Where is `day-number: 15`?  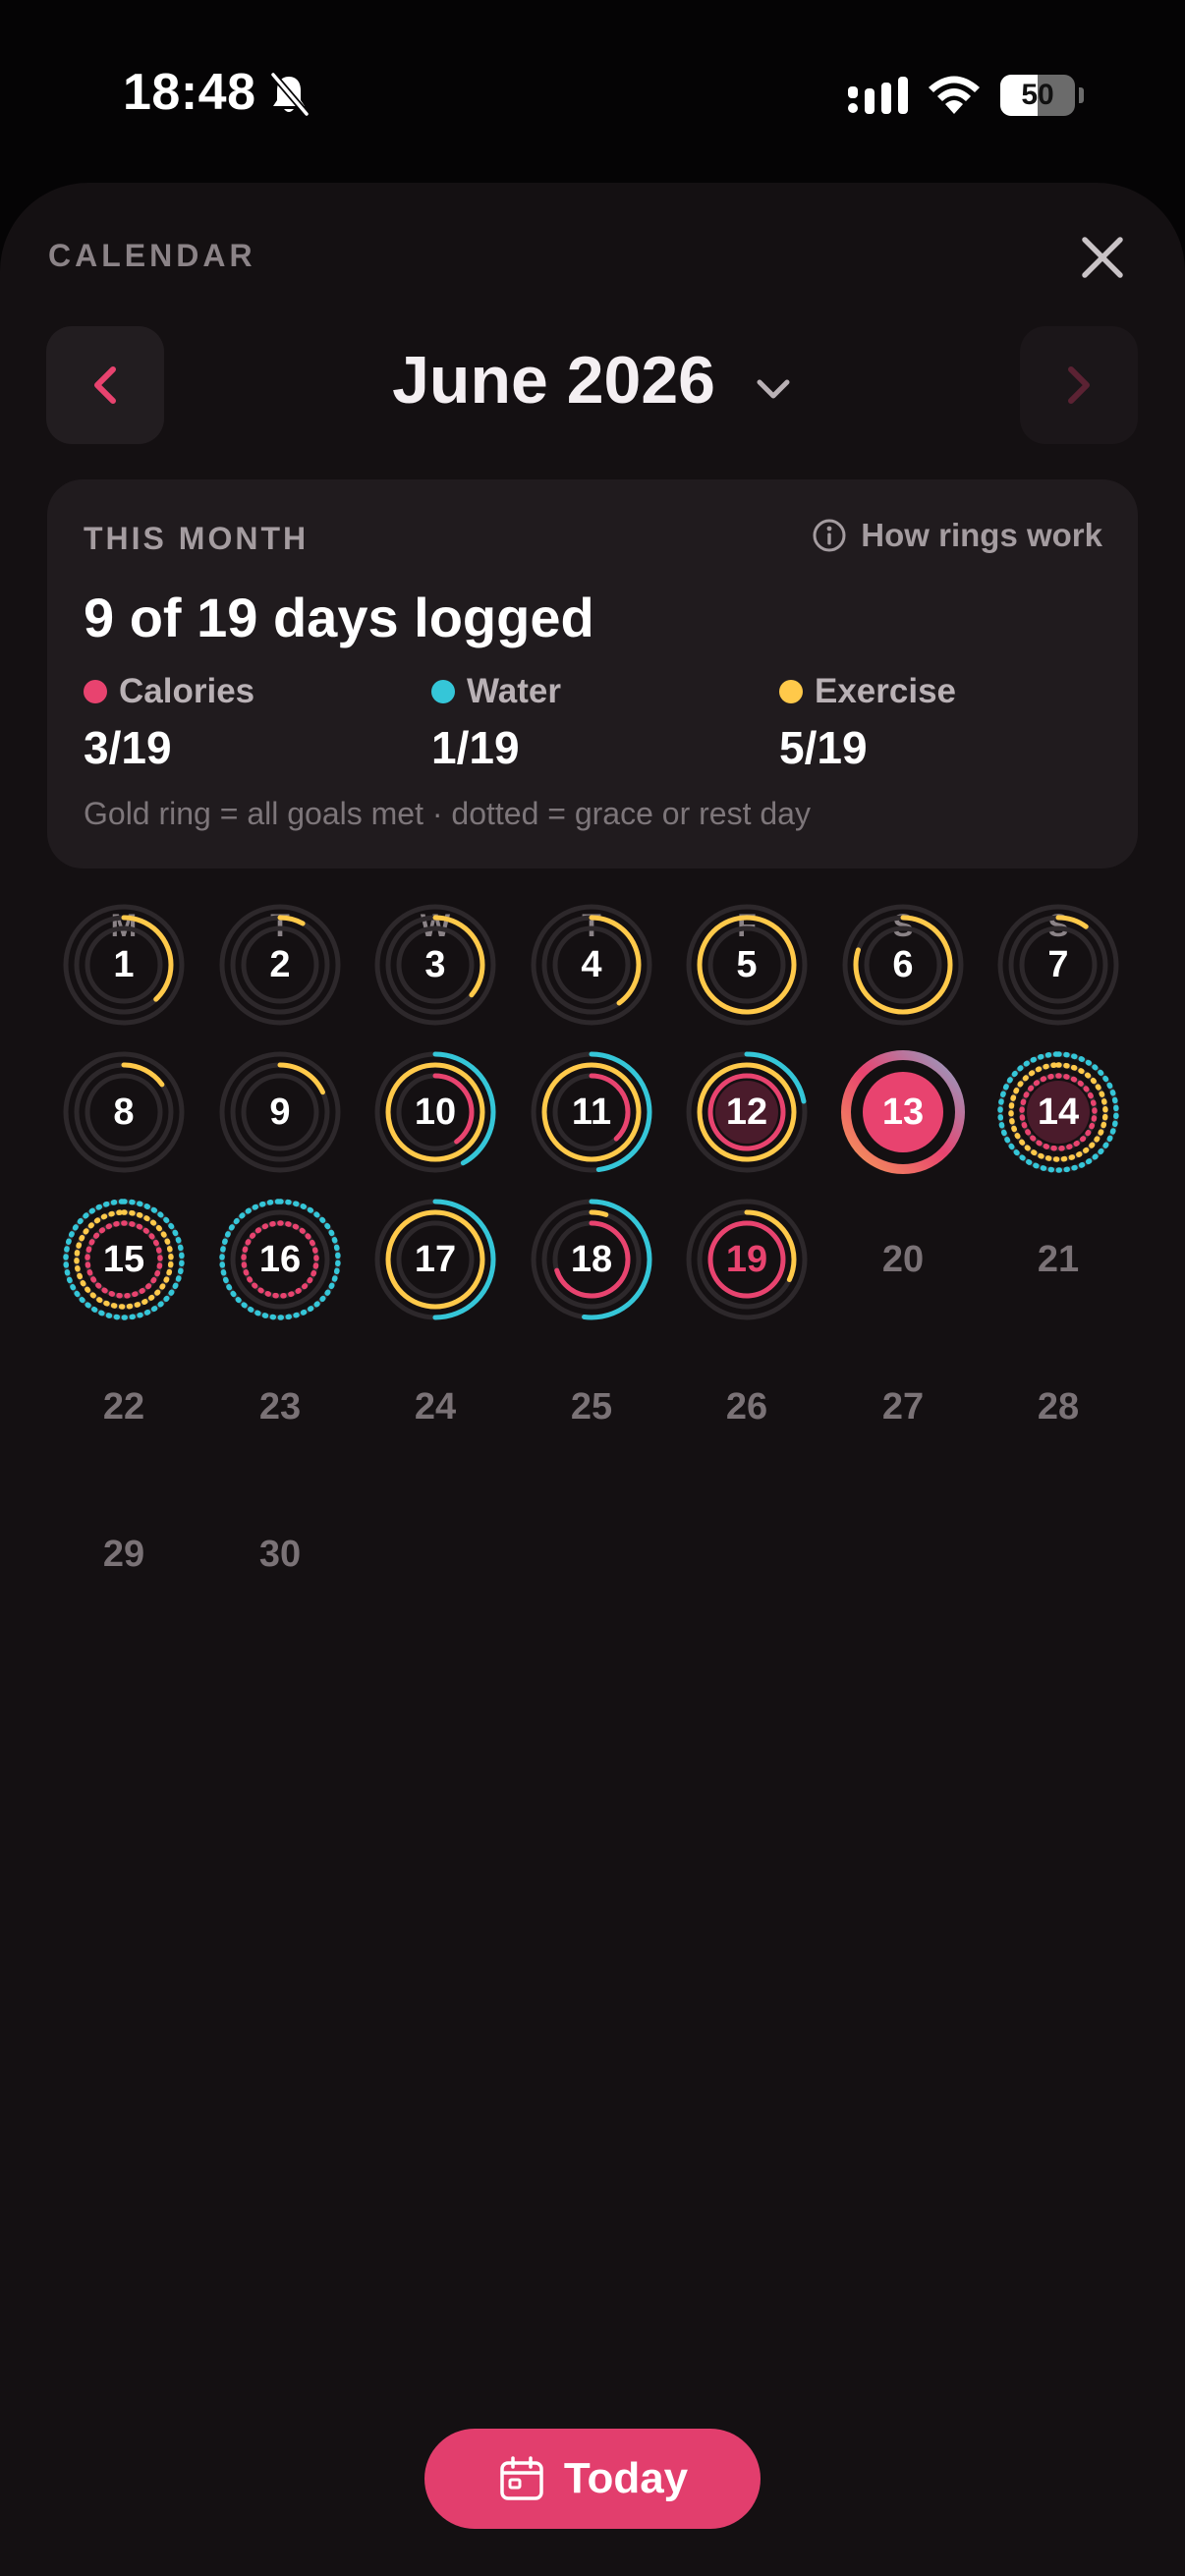
day-number: 15 is located at coordinates (124, 1259).